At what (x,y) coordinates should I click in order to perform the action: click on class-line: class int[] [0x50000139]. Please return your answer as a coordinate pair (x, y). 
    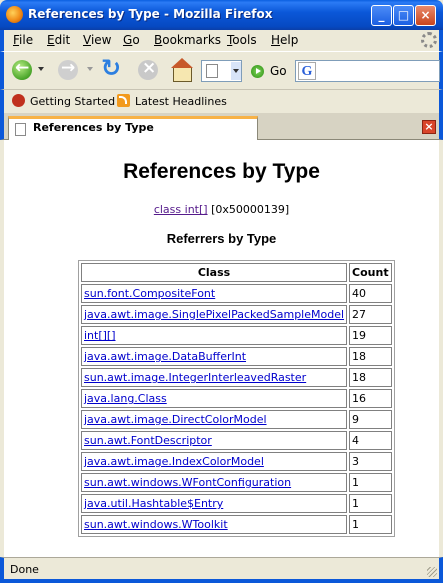
    Looking at the image, I should click on (221, 209).